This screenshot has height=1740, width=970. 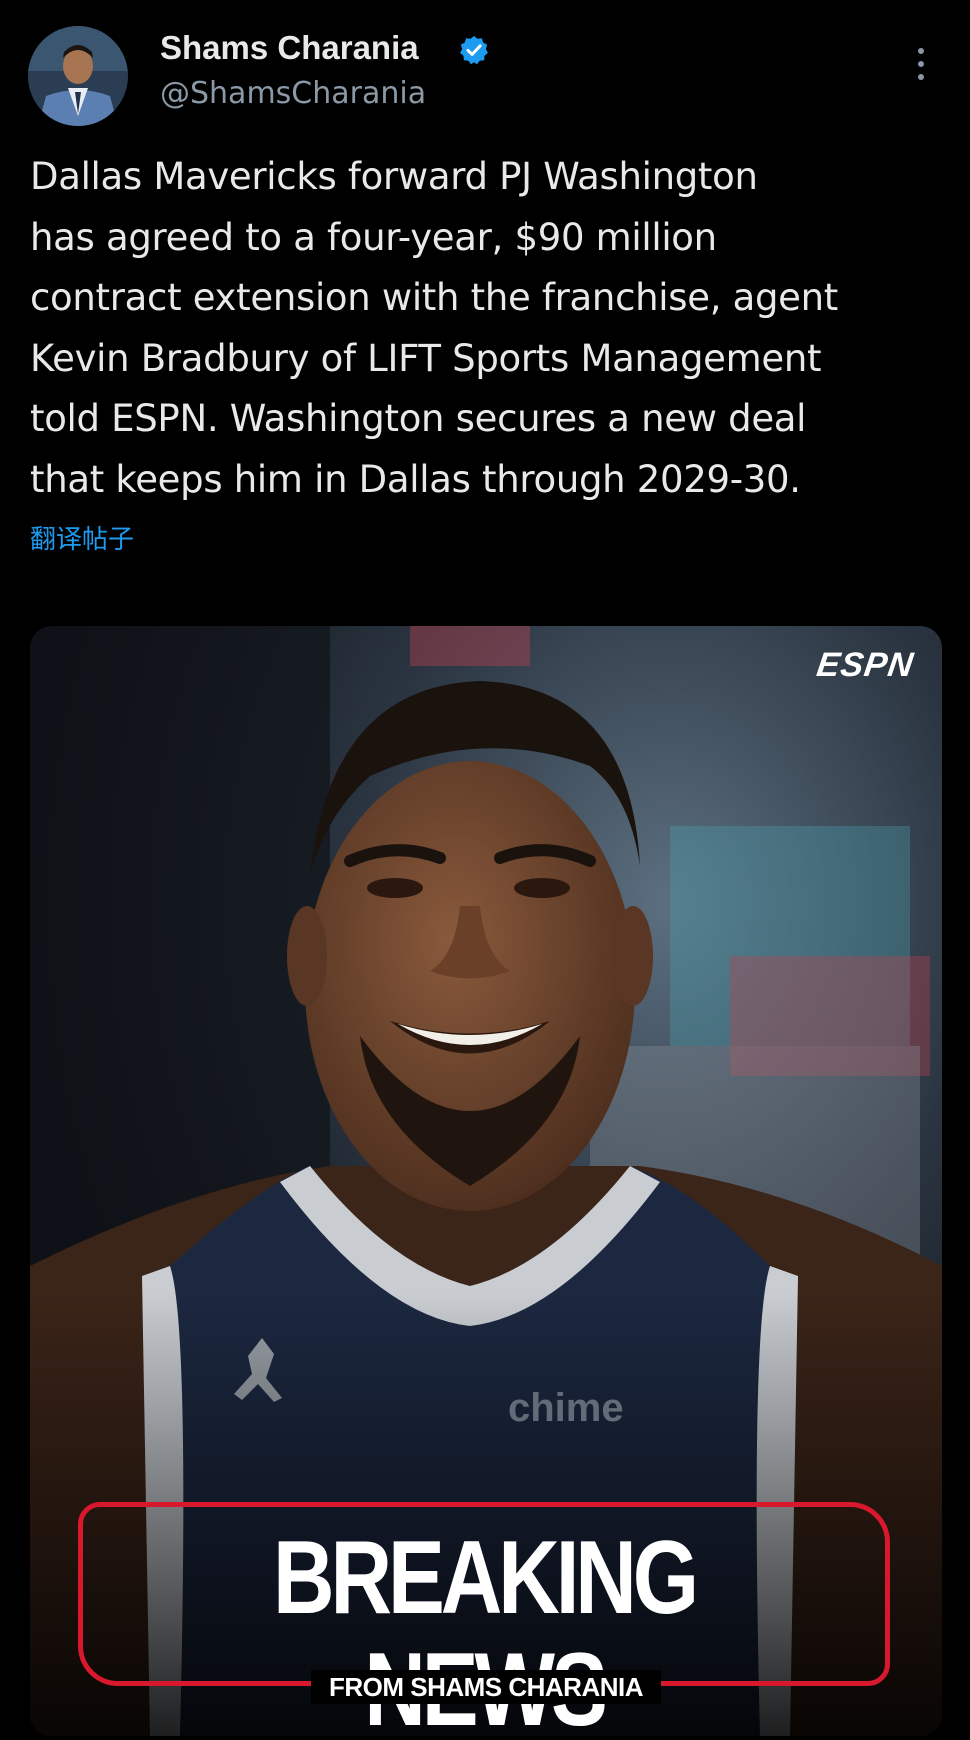 What do you see at coordinates (82, 540) in the screenshot?
I see `translate-post-link: 翻译帖子` at bounding box center [82, 540].